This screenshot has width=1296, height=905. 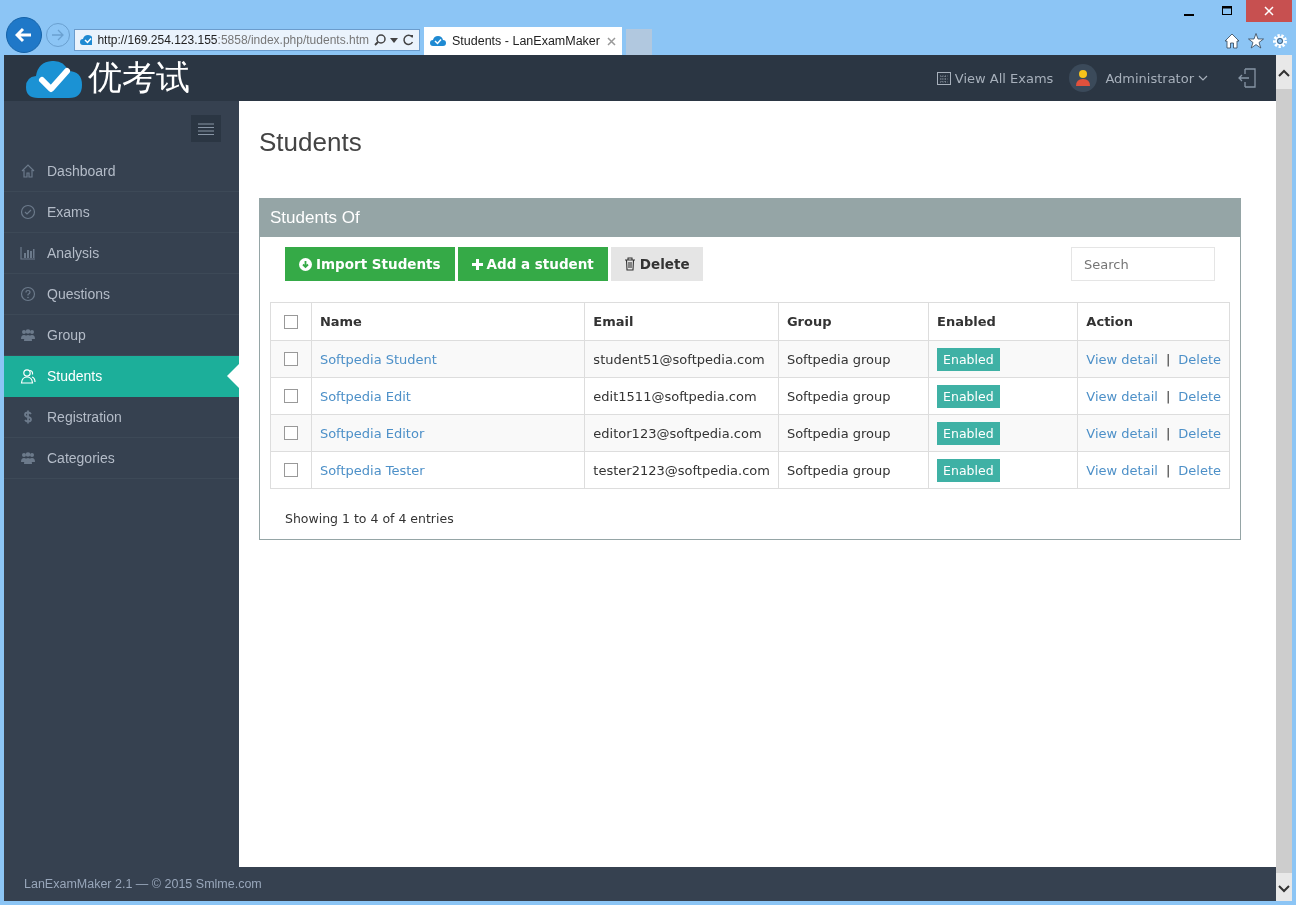 What do you see at coordinates (121, 253) in the screenshot?
I see `sidebar-item: Analysis` at bounding box center [121, 253].